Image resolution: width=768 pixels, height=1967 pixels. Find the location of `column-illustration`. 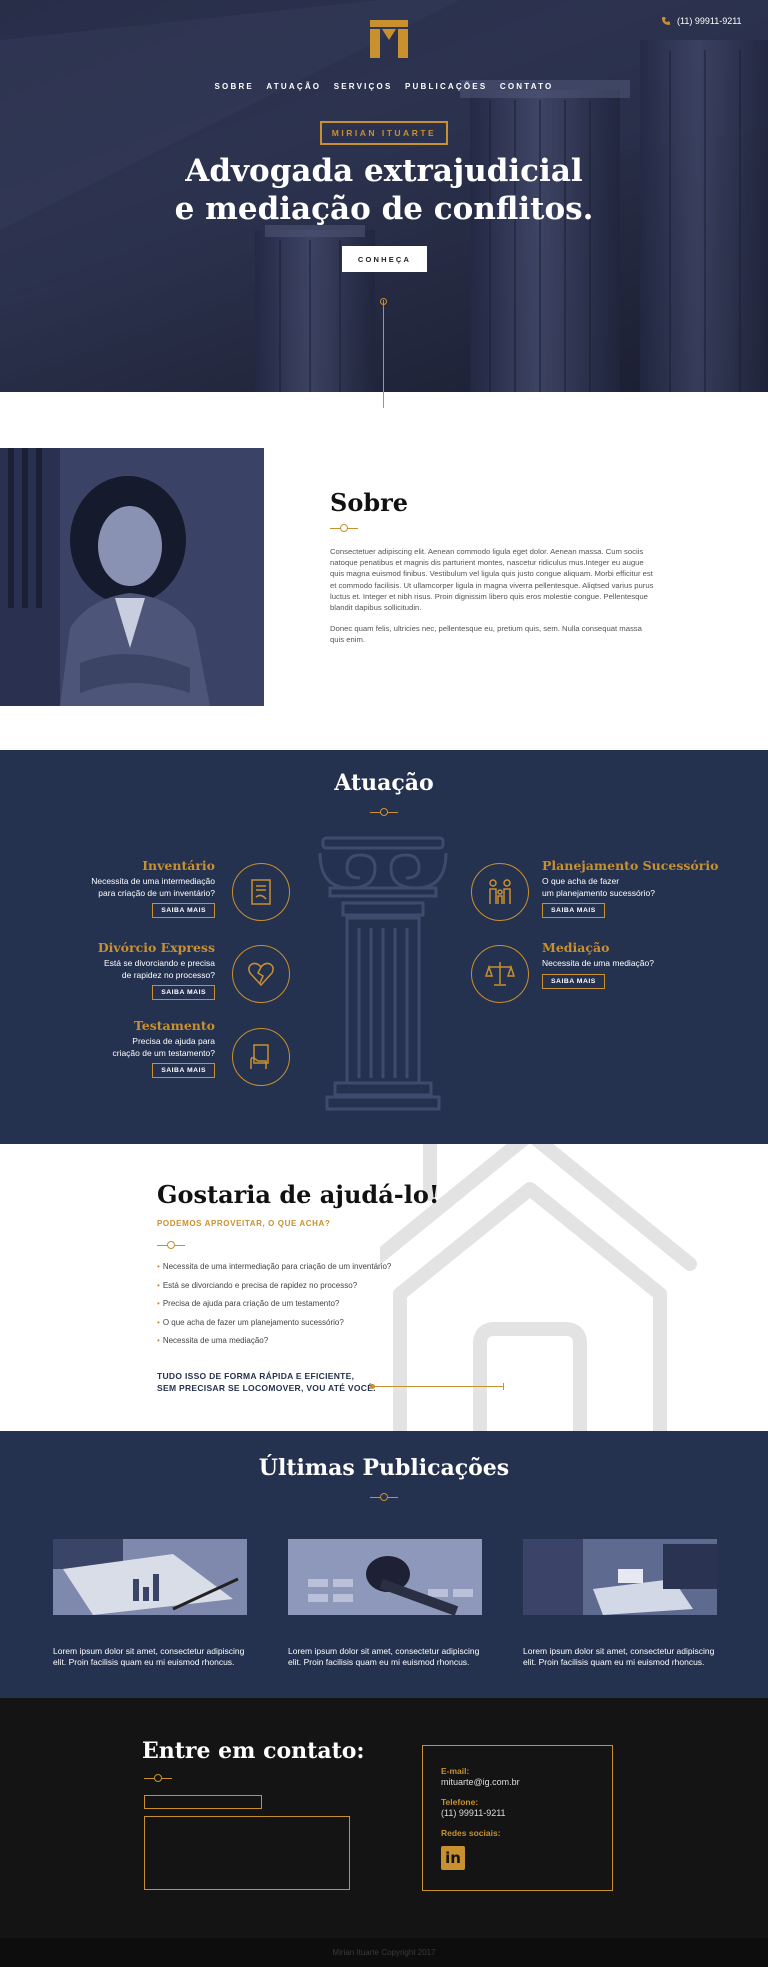

column-illustration is located at coordinates (383, 973).